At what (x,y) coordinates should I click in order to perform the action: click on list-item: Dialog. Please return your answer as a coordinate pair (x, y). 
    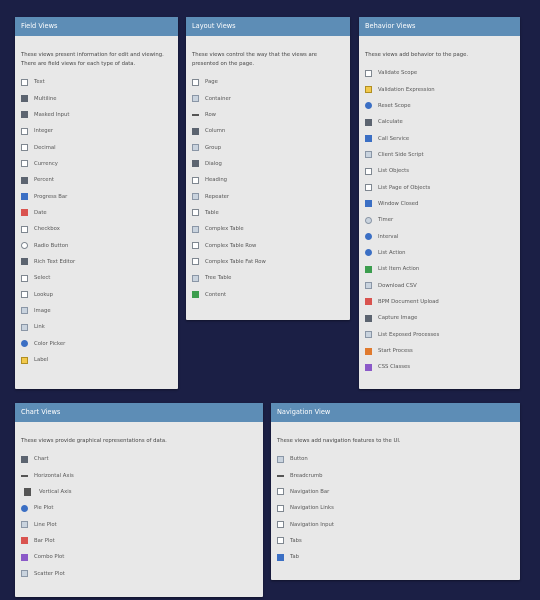
    Looking at the image, I should click on (268, 164).